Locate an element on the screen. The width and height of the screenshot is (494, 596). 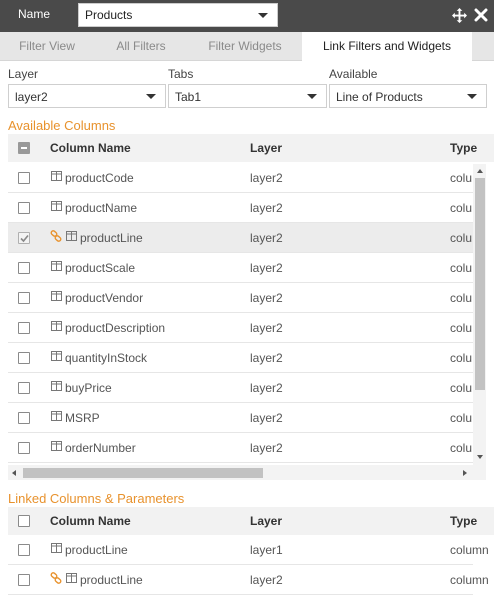
column-name-cell: productName is located at coordinates (101, 208).